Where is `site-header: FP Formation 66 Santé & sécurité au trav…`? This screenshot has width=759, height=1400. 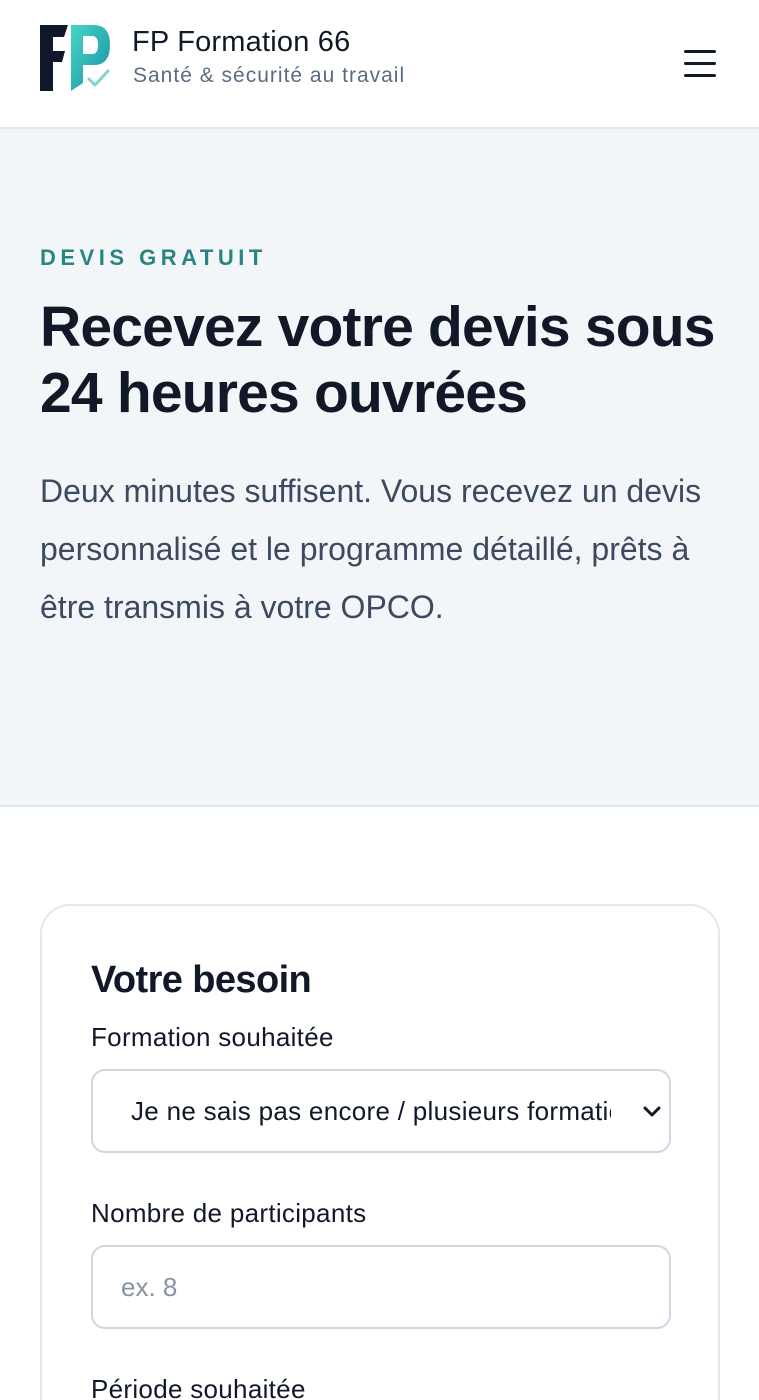 site-header: FP Formation 66 Santé & sécurité au trav… is located at coordinates (379, 64).